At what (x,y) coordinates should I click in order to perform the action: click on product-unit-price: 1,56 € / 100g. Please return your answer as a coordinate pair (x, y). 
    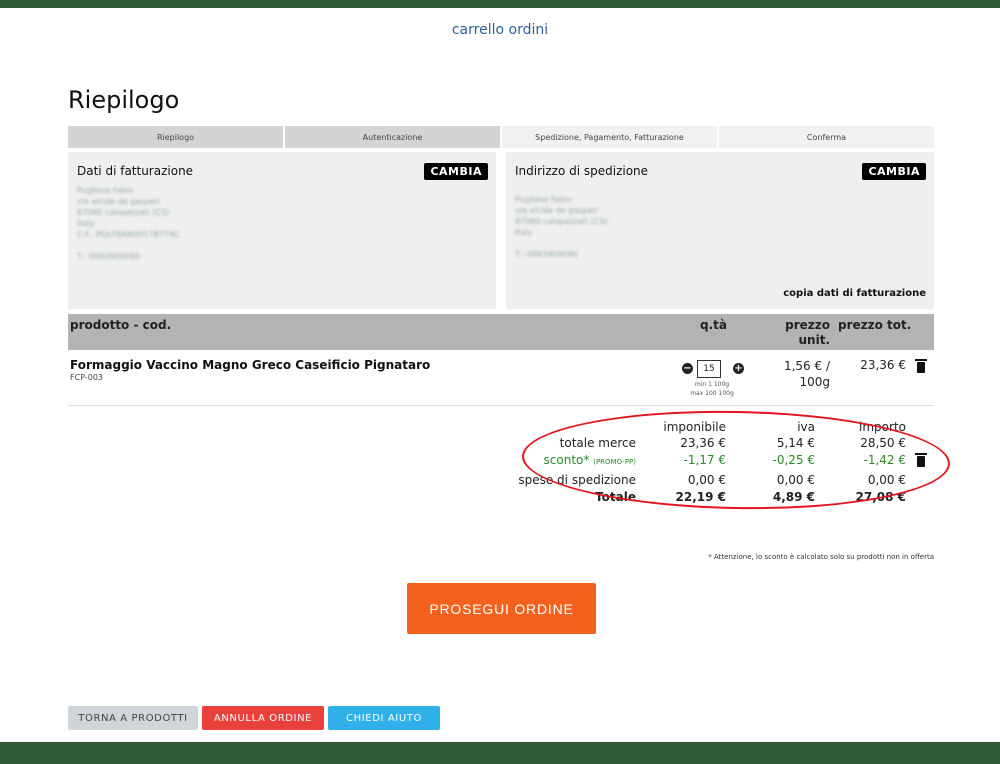
    Looking at the image, I should click on (795, 374).